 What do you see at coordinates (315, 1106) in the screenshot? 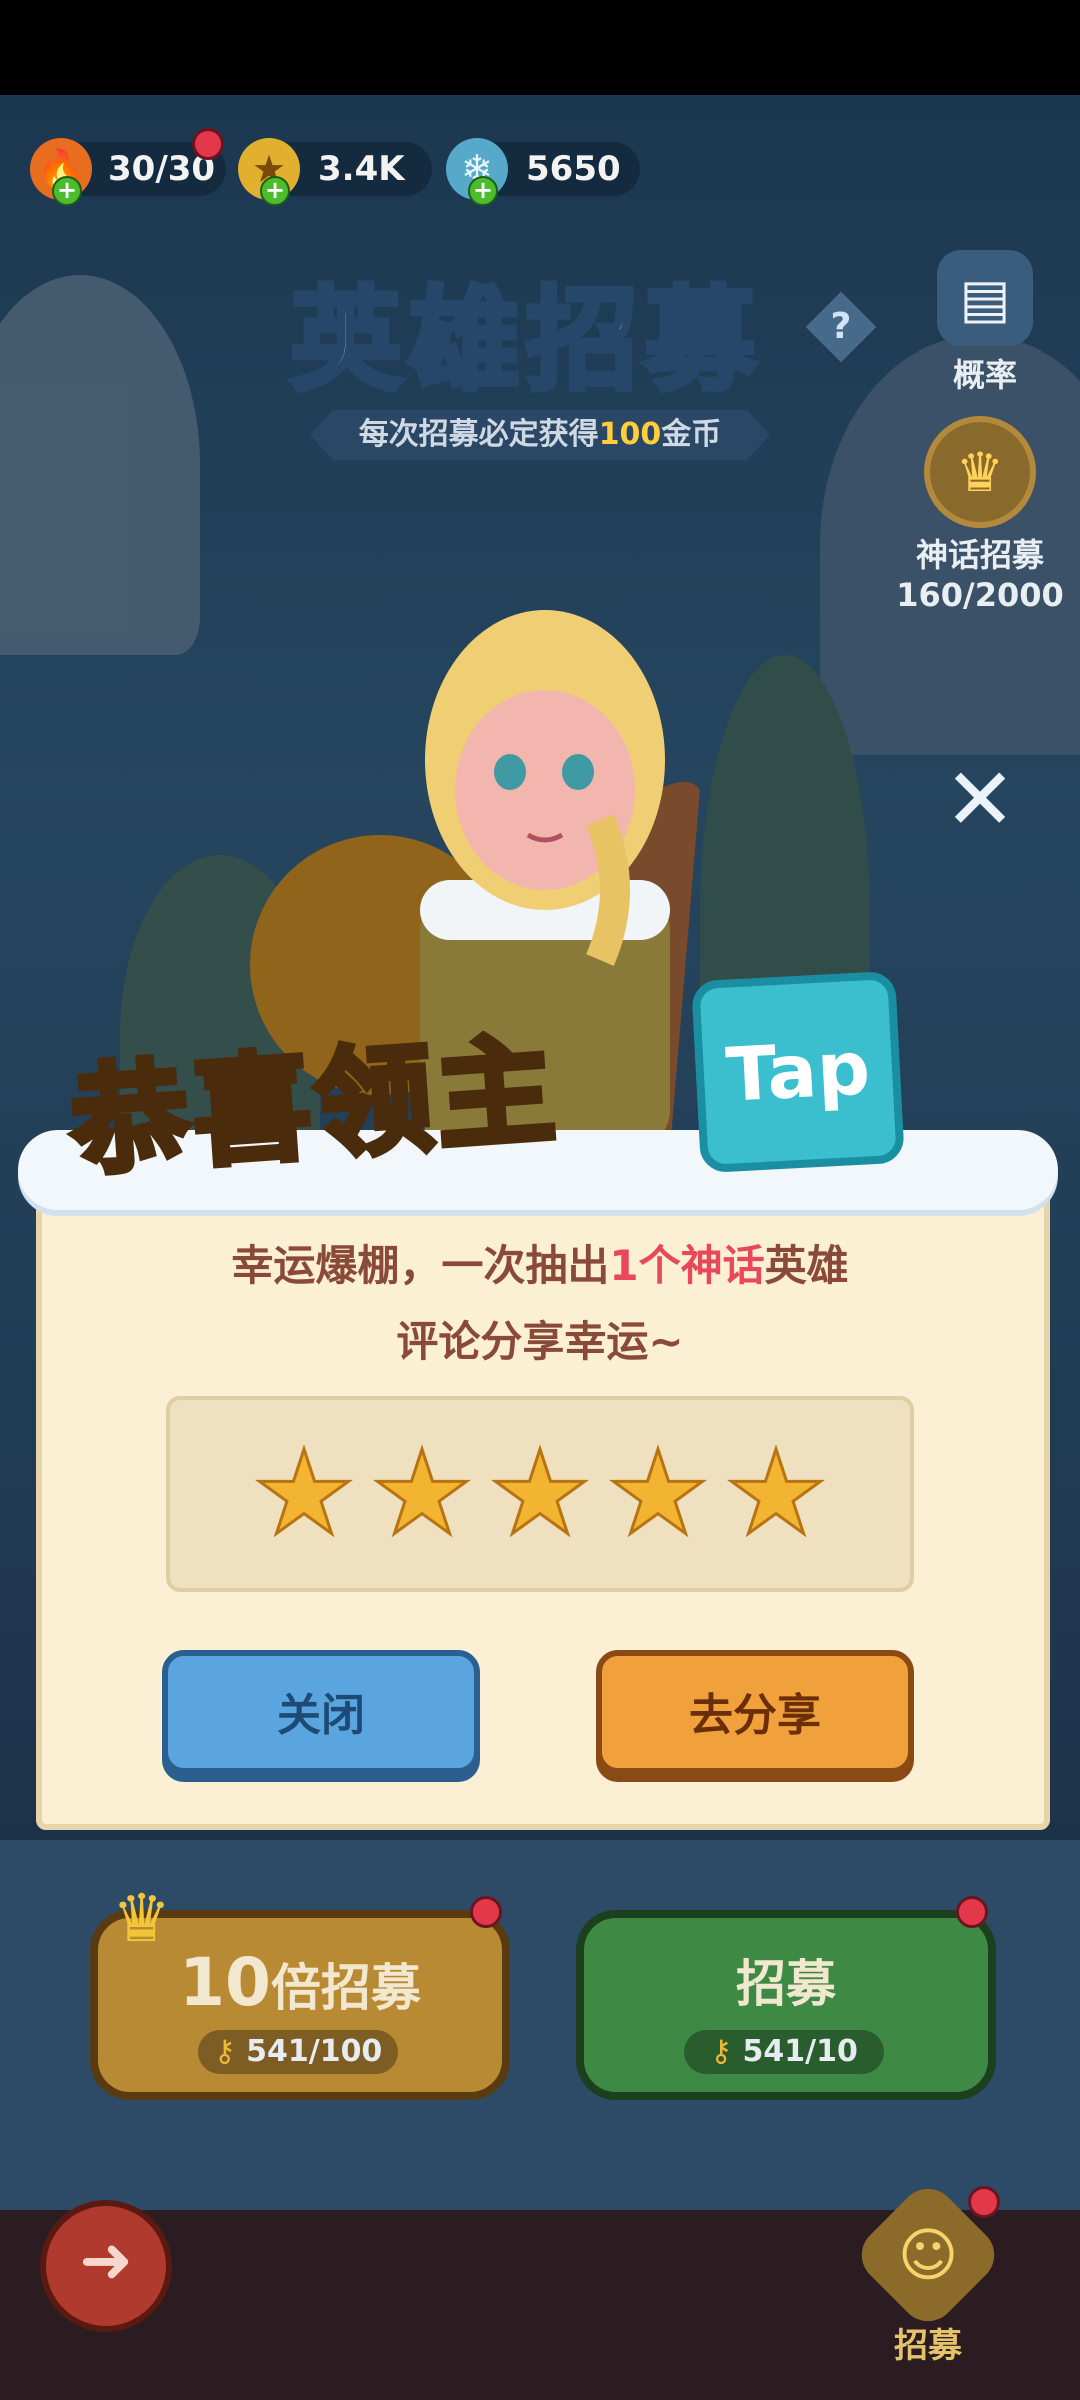
I see `dialog-banner: 恭喜领主` at bounding box center [315, 1106].